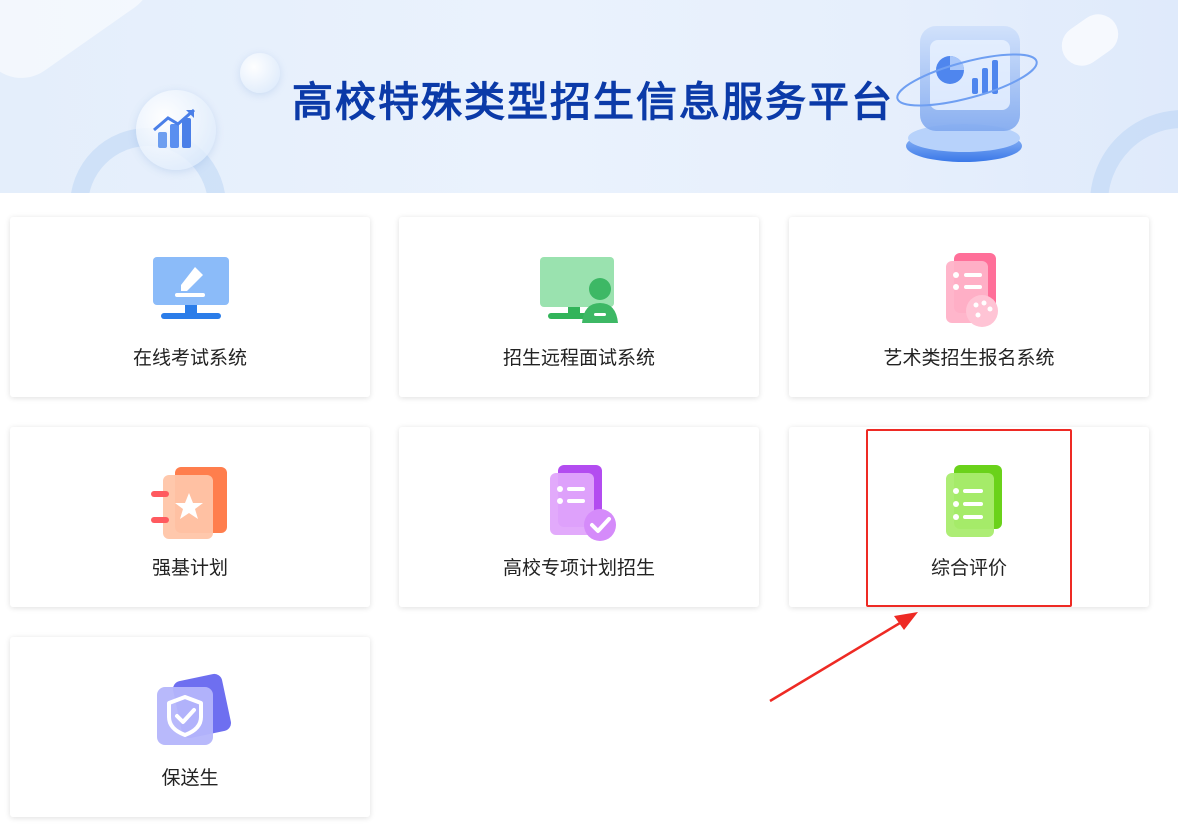 This screenshot has width=1178, height=832. Describe the element at coordinates (593, 102) in the screenshot. I see `page-title: 高校特殊类型招生信息服务平台` at that location.